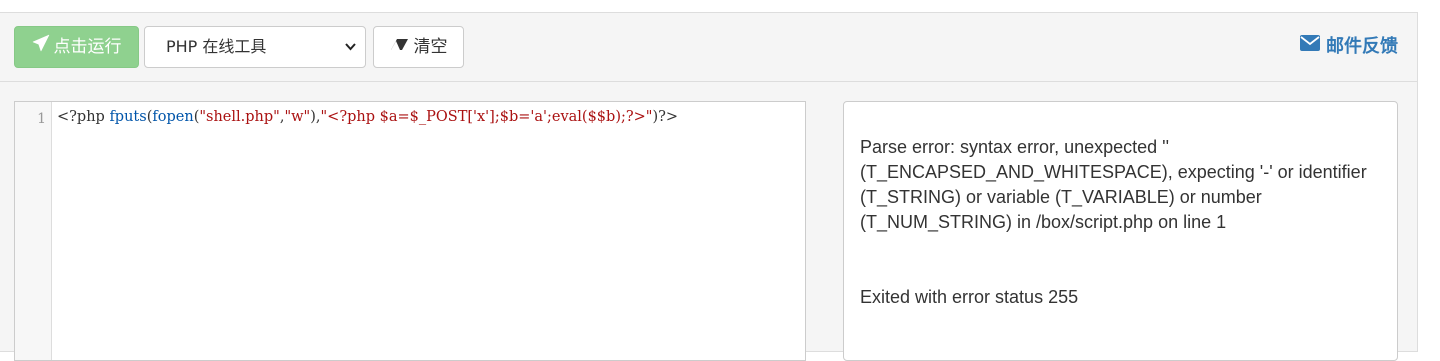  I want to click on email-feedback-label: 邮件反馈, so click(1362, 46).